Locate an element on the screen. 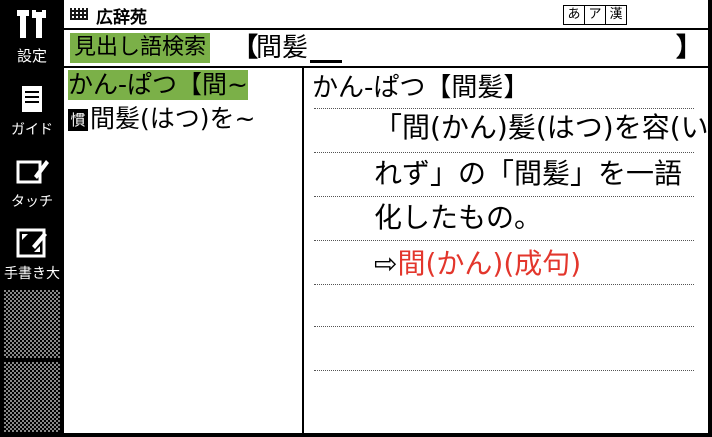 This screenshot has height=437, width=712. title-bar: 広辞苑 あ ア 漢 is located at coordinates (386, 15).